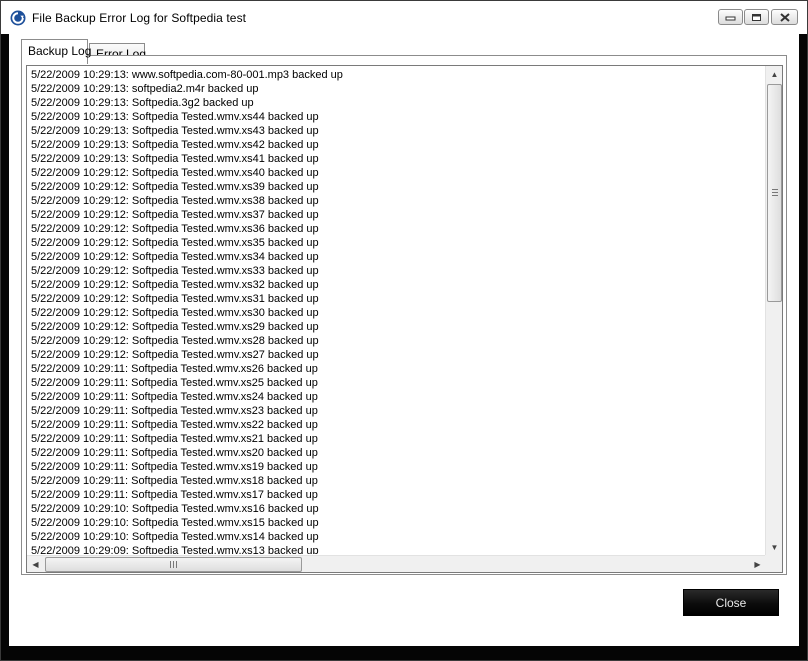  I want to click on scrollbar-corner, so click(773, 563).